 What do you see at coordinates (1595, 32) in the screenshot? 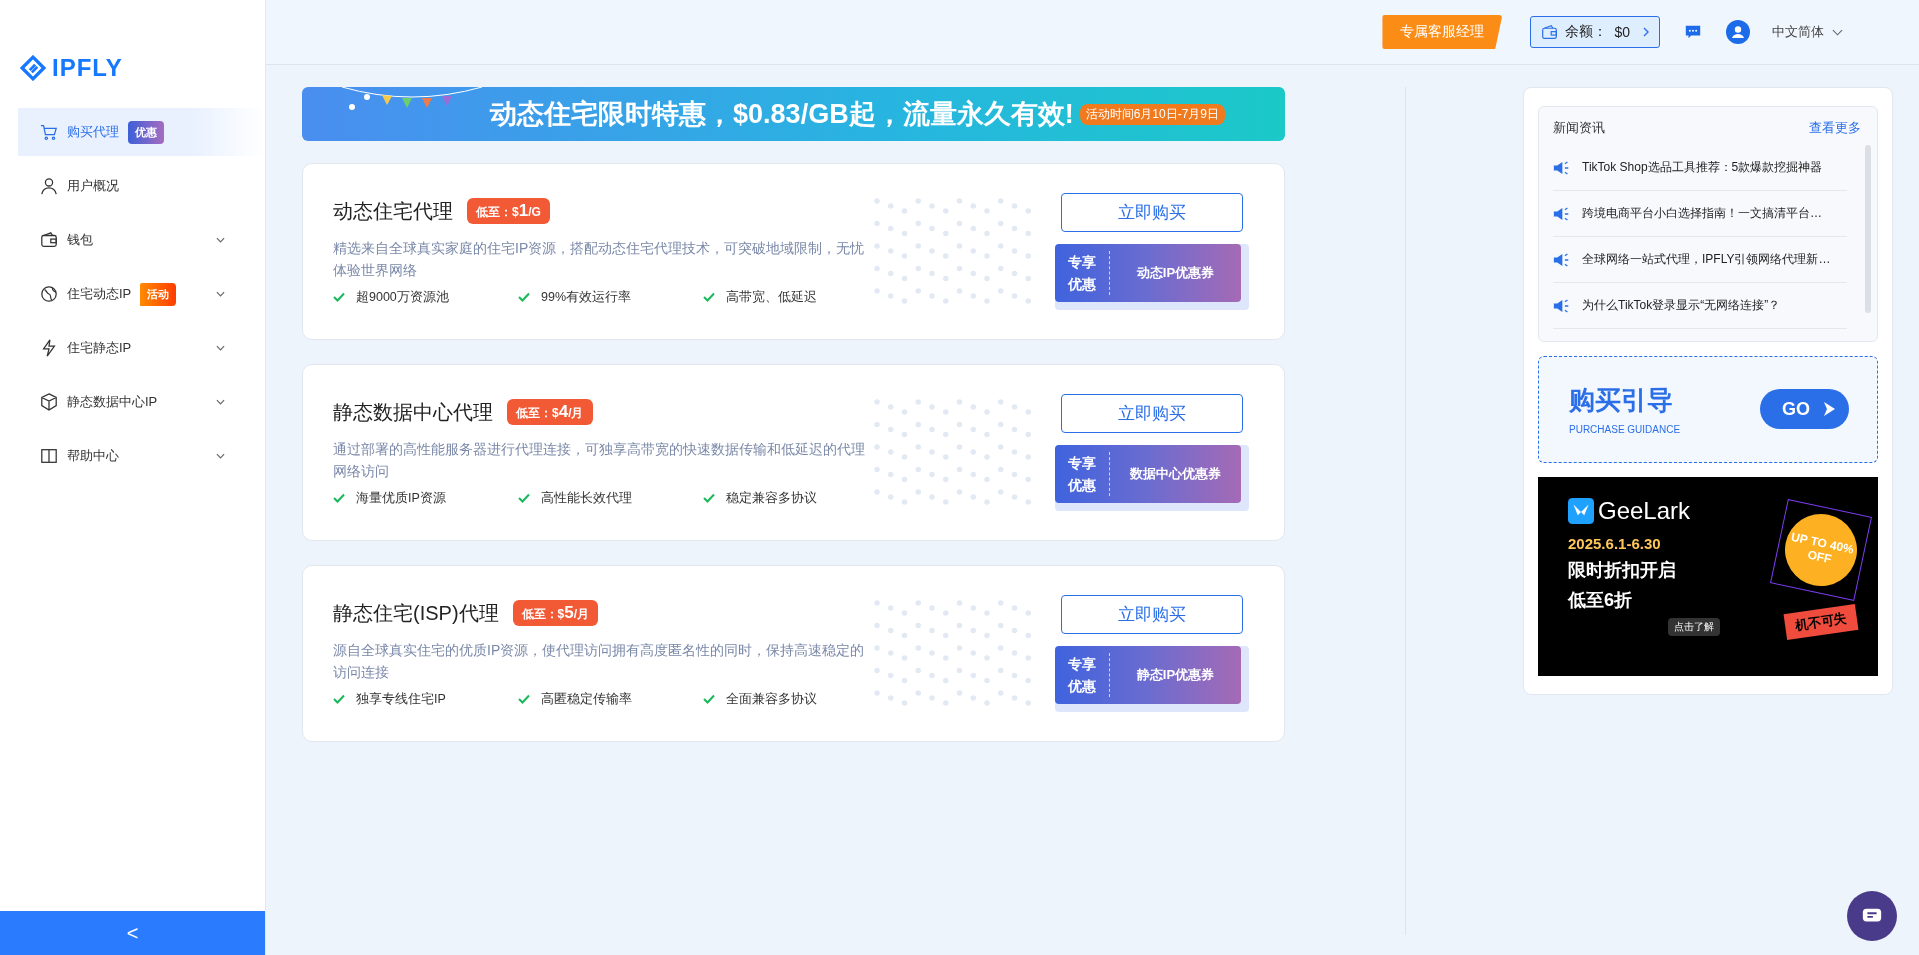
I see `balance-button: 余额： $0` at bounding box center [1595, 32].